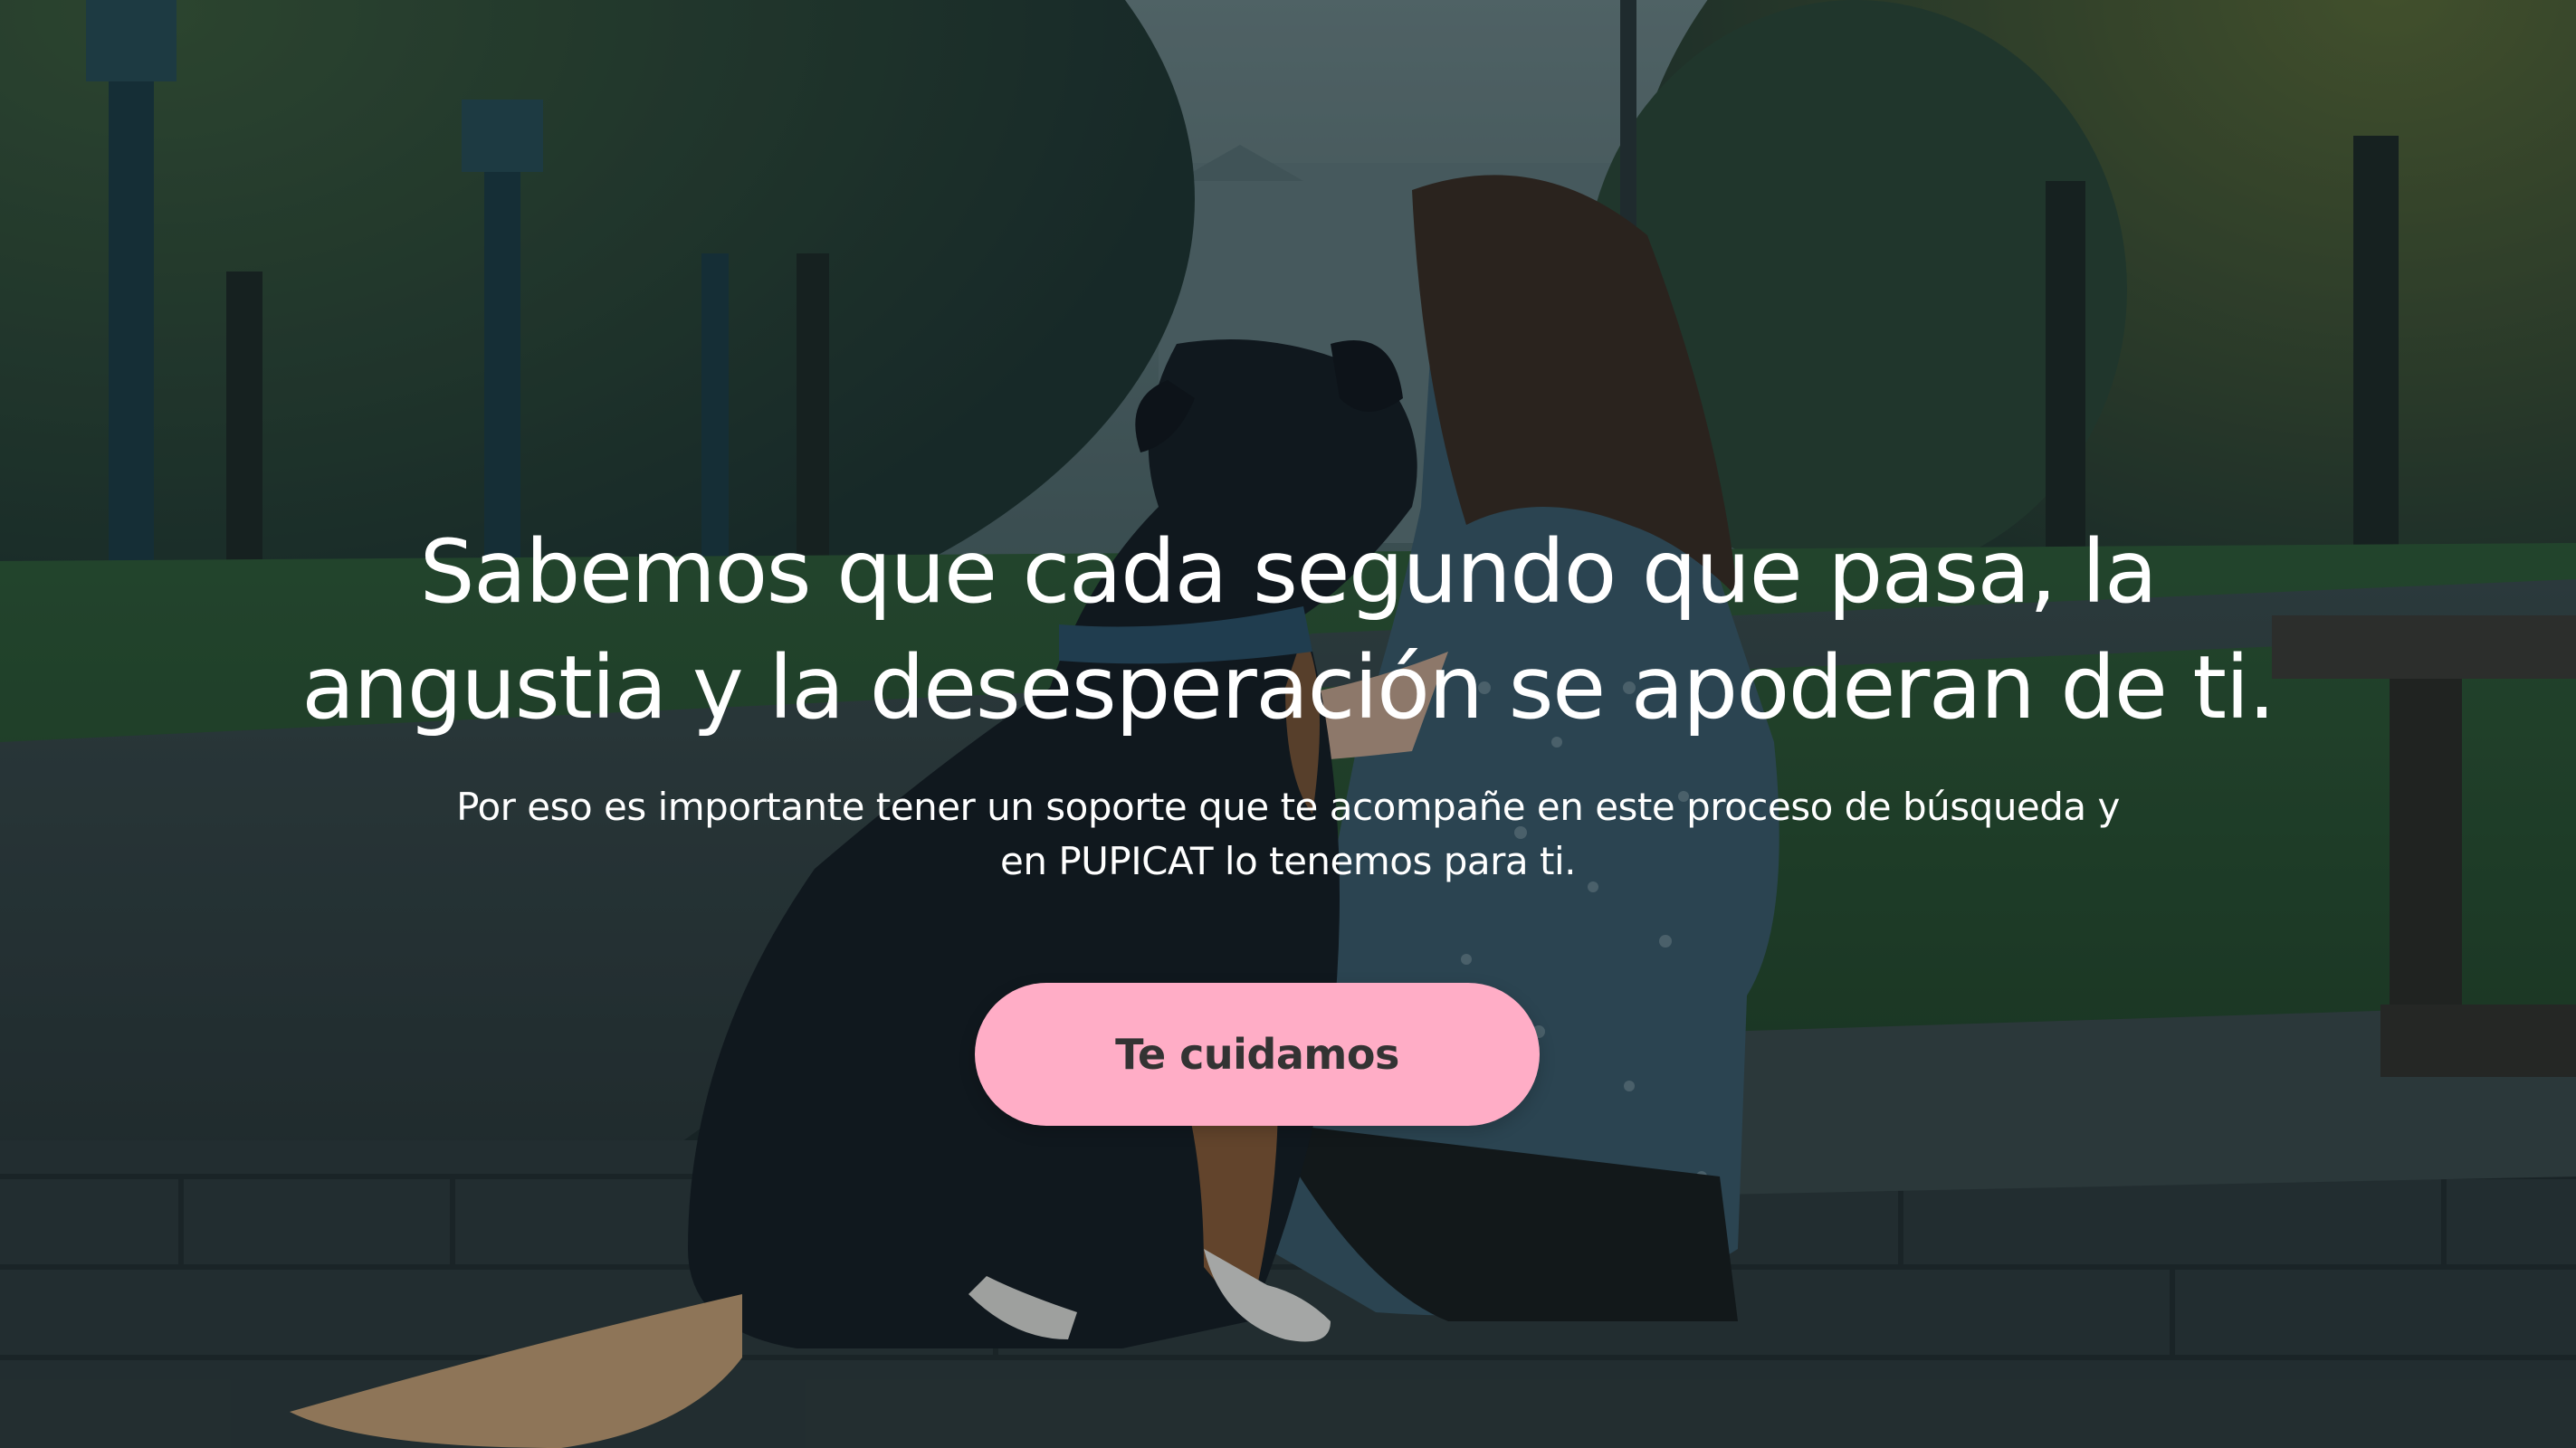 The image size is (2576, 1448). What do you see at coordinates (1258, 1054) in the screenshot?
I see `te-cuidamos-button: Te cuidamos` at bounding box center [1258, 1054].